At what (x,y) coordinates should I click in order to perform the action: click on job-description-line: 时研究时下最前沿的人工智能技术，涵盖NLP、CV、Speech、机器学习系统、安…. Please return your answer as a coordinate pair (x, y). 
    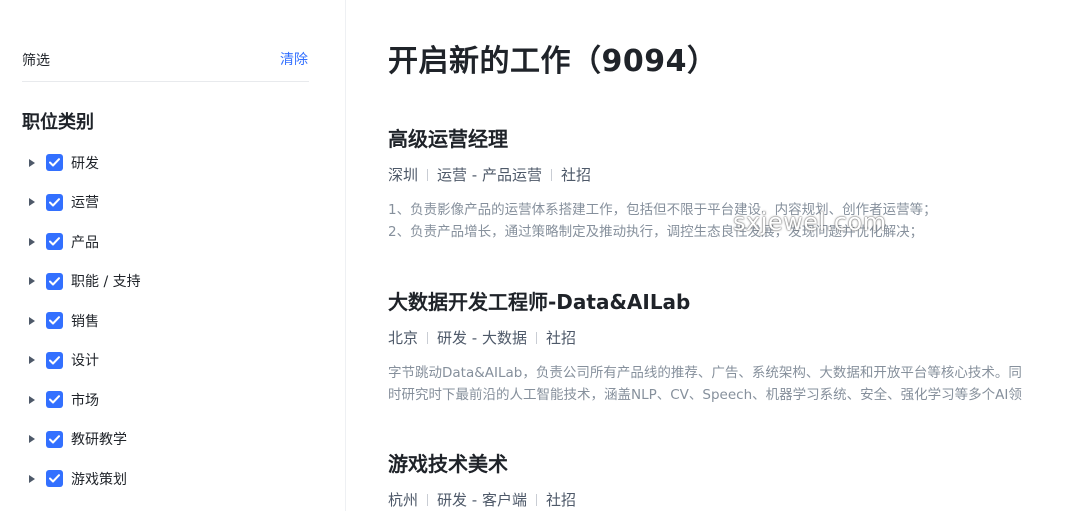
    Looking at the image, I should click on (705, 395).